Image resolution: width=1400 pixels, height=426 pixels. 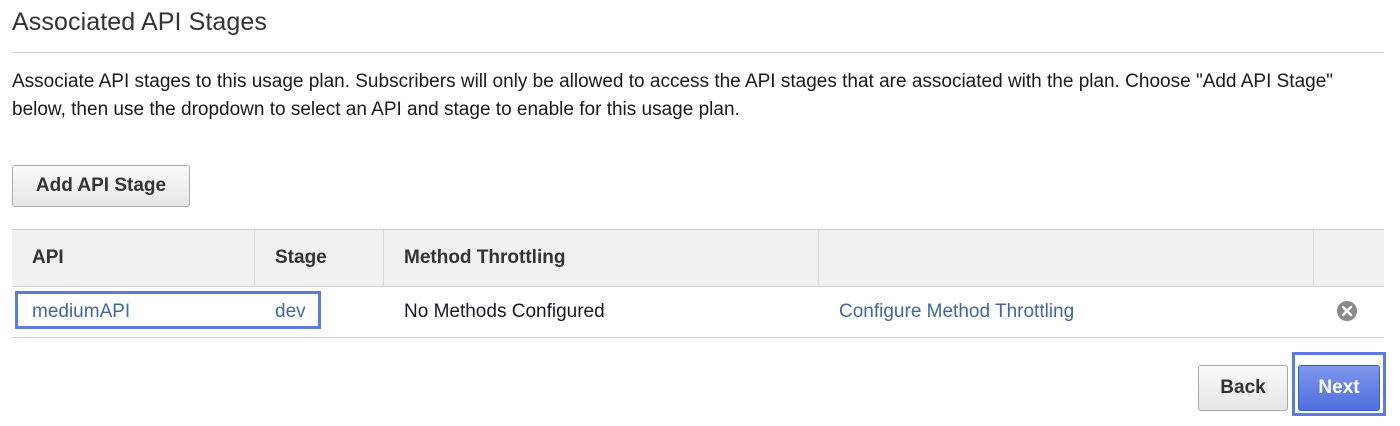 What do you see at coordinates (1243, 388) in the screenshot?
I see `back-button: Back` at bounding box center [1243, 388].